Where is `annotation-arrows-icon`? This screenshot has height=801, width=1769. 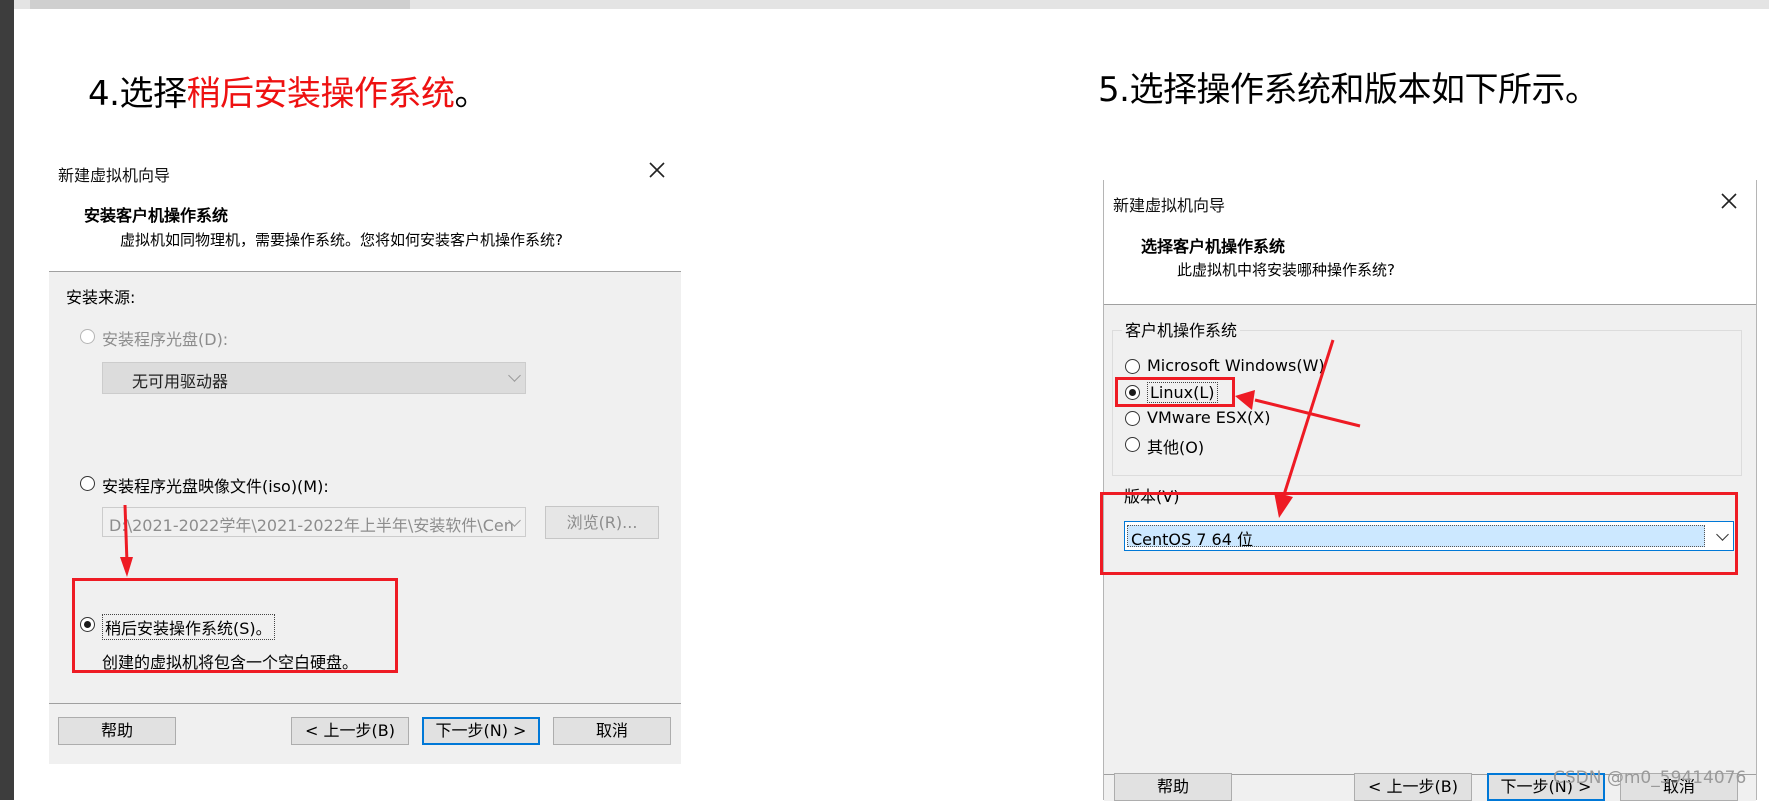 annotation-arrows-icon is located at coordinates (1298, 428).